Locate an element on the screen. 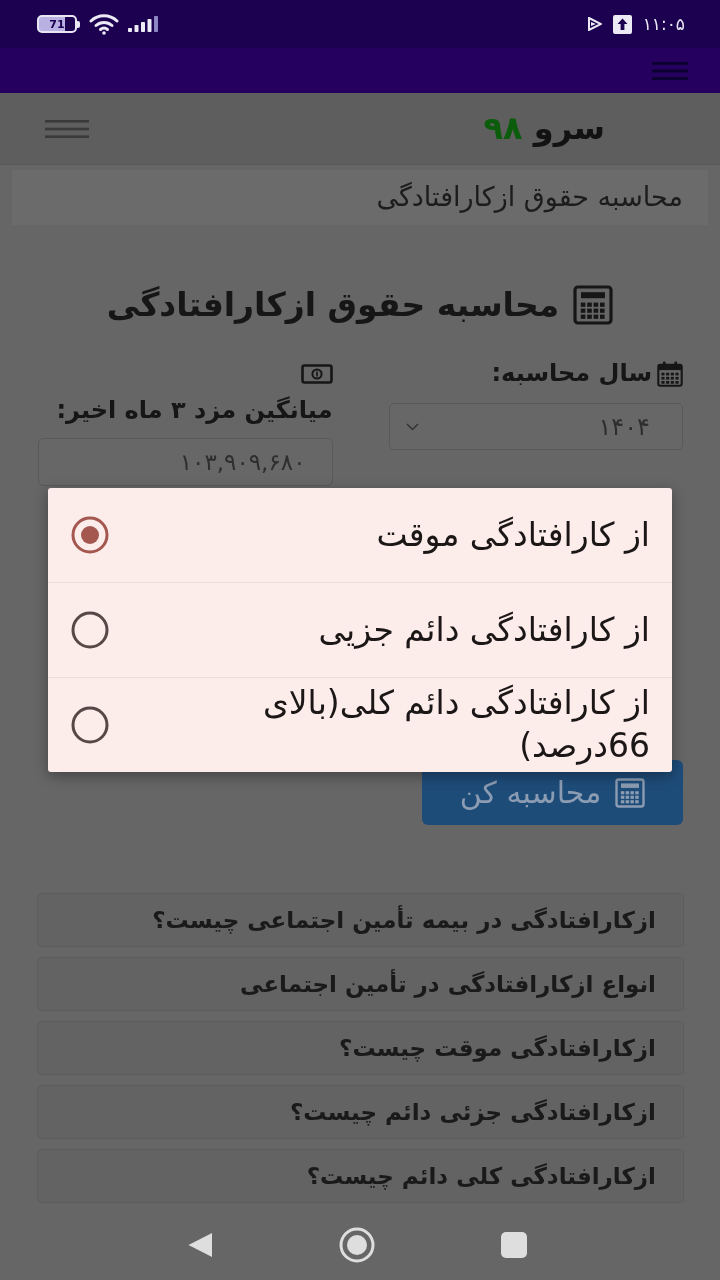 Image resolution: width=720 pixels, height=1280 pixels. wifi-icon is located at coordinates (104, 24).